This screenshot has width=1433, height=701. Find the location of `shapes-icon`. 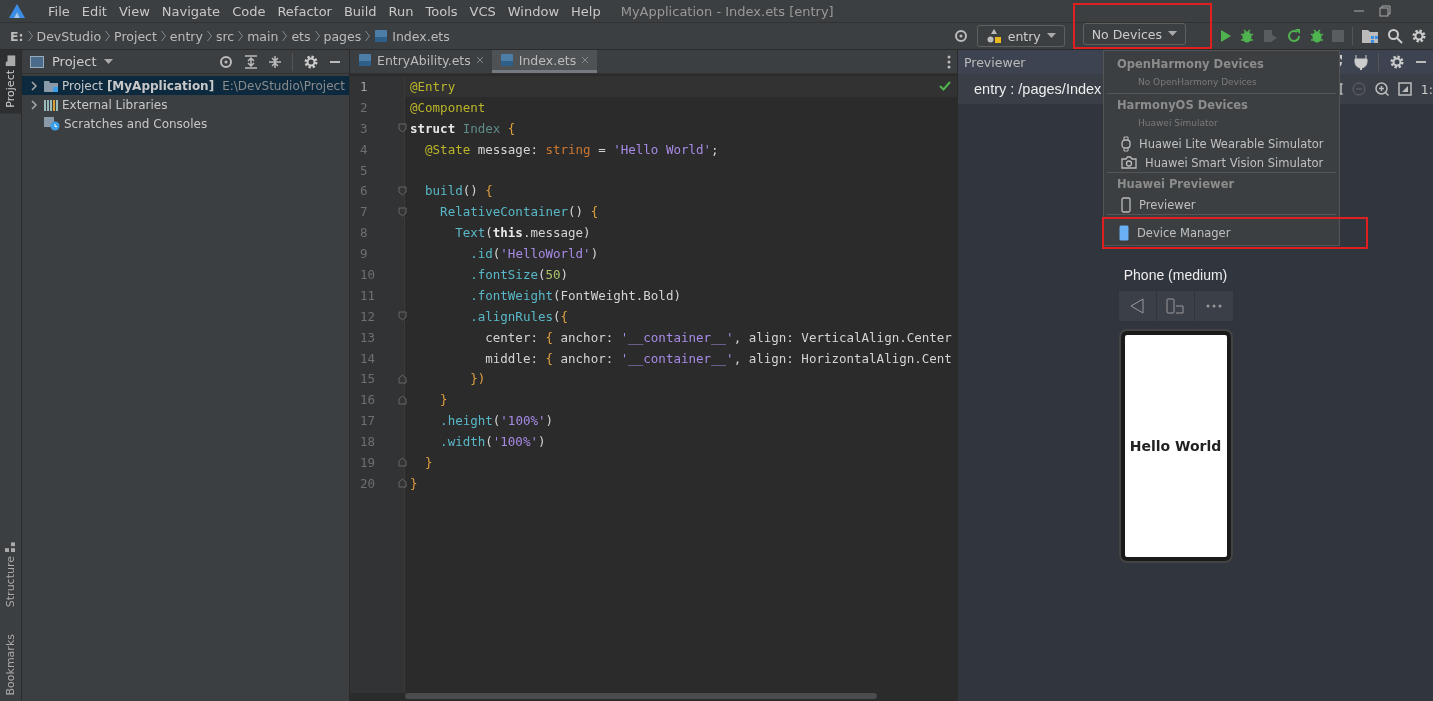

shapes-icon is located at coordinates (993, 36).